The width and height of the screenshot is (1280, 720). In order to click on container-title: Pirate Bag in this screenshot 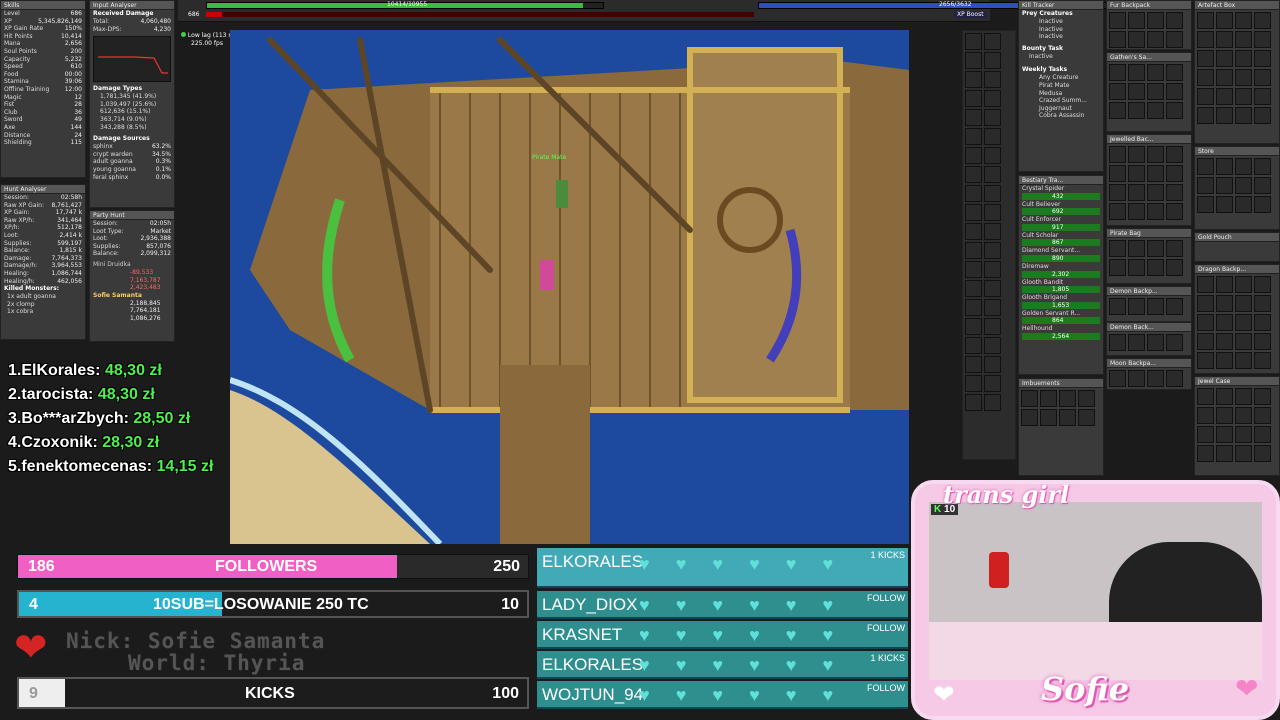, I will do `click(1149, 233)`.